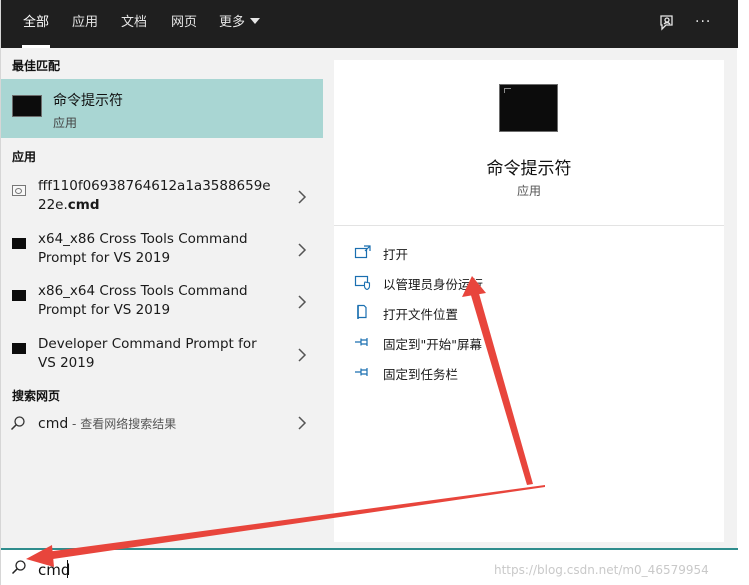  What do you see at coordinates (484, 283) in the screenshot?
I see `run-as-admin-action: 以管理员身份运行` at bounding box center [484, 283].